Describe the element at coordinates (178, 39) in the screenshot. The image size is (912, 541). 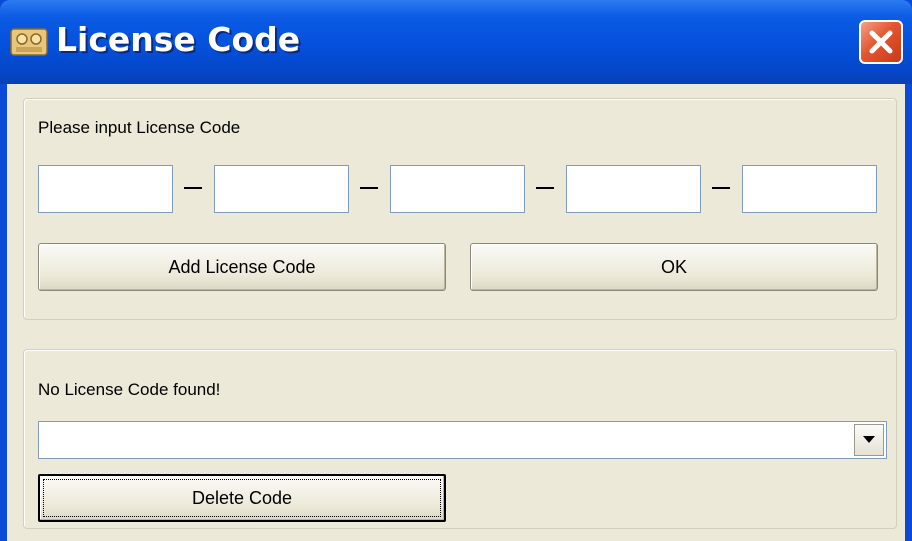
I see `window-title: License Code` at that location.